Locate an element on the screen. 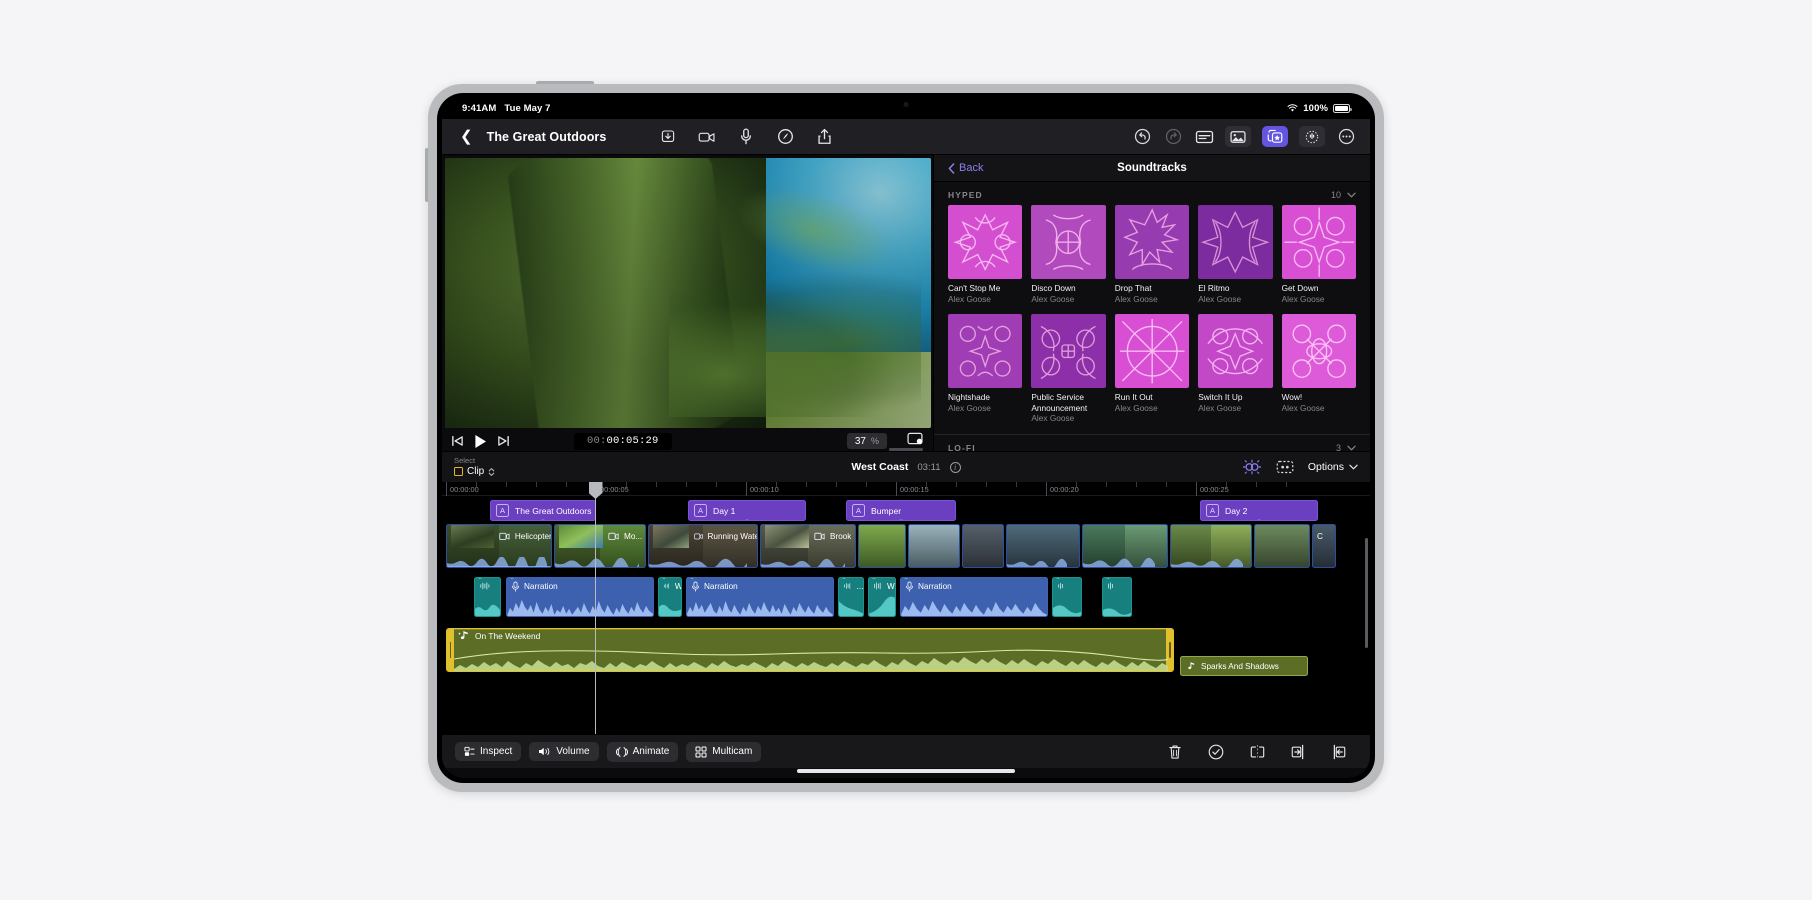  title-clip: A Bumper is located at coordinates (901, 510).